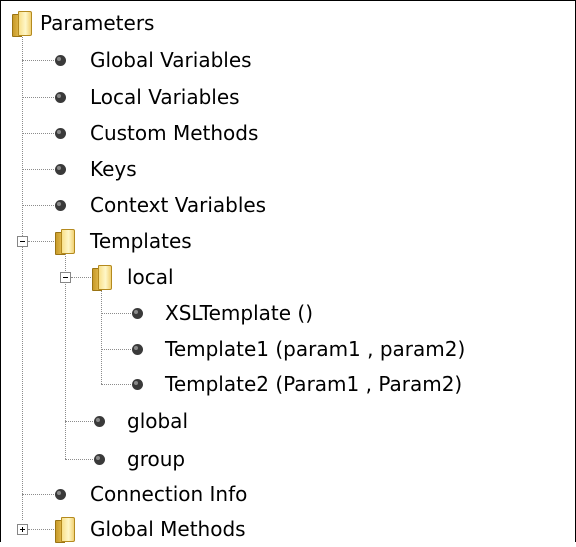  I want to click on tree-node-xsltemplate: XSLTemplate (), so click(222, 313).